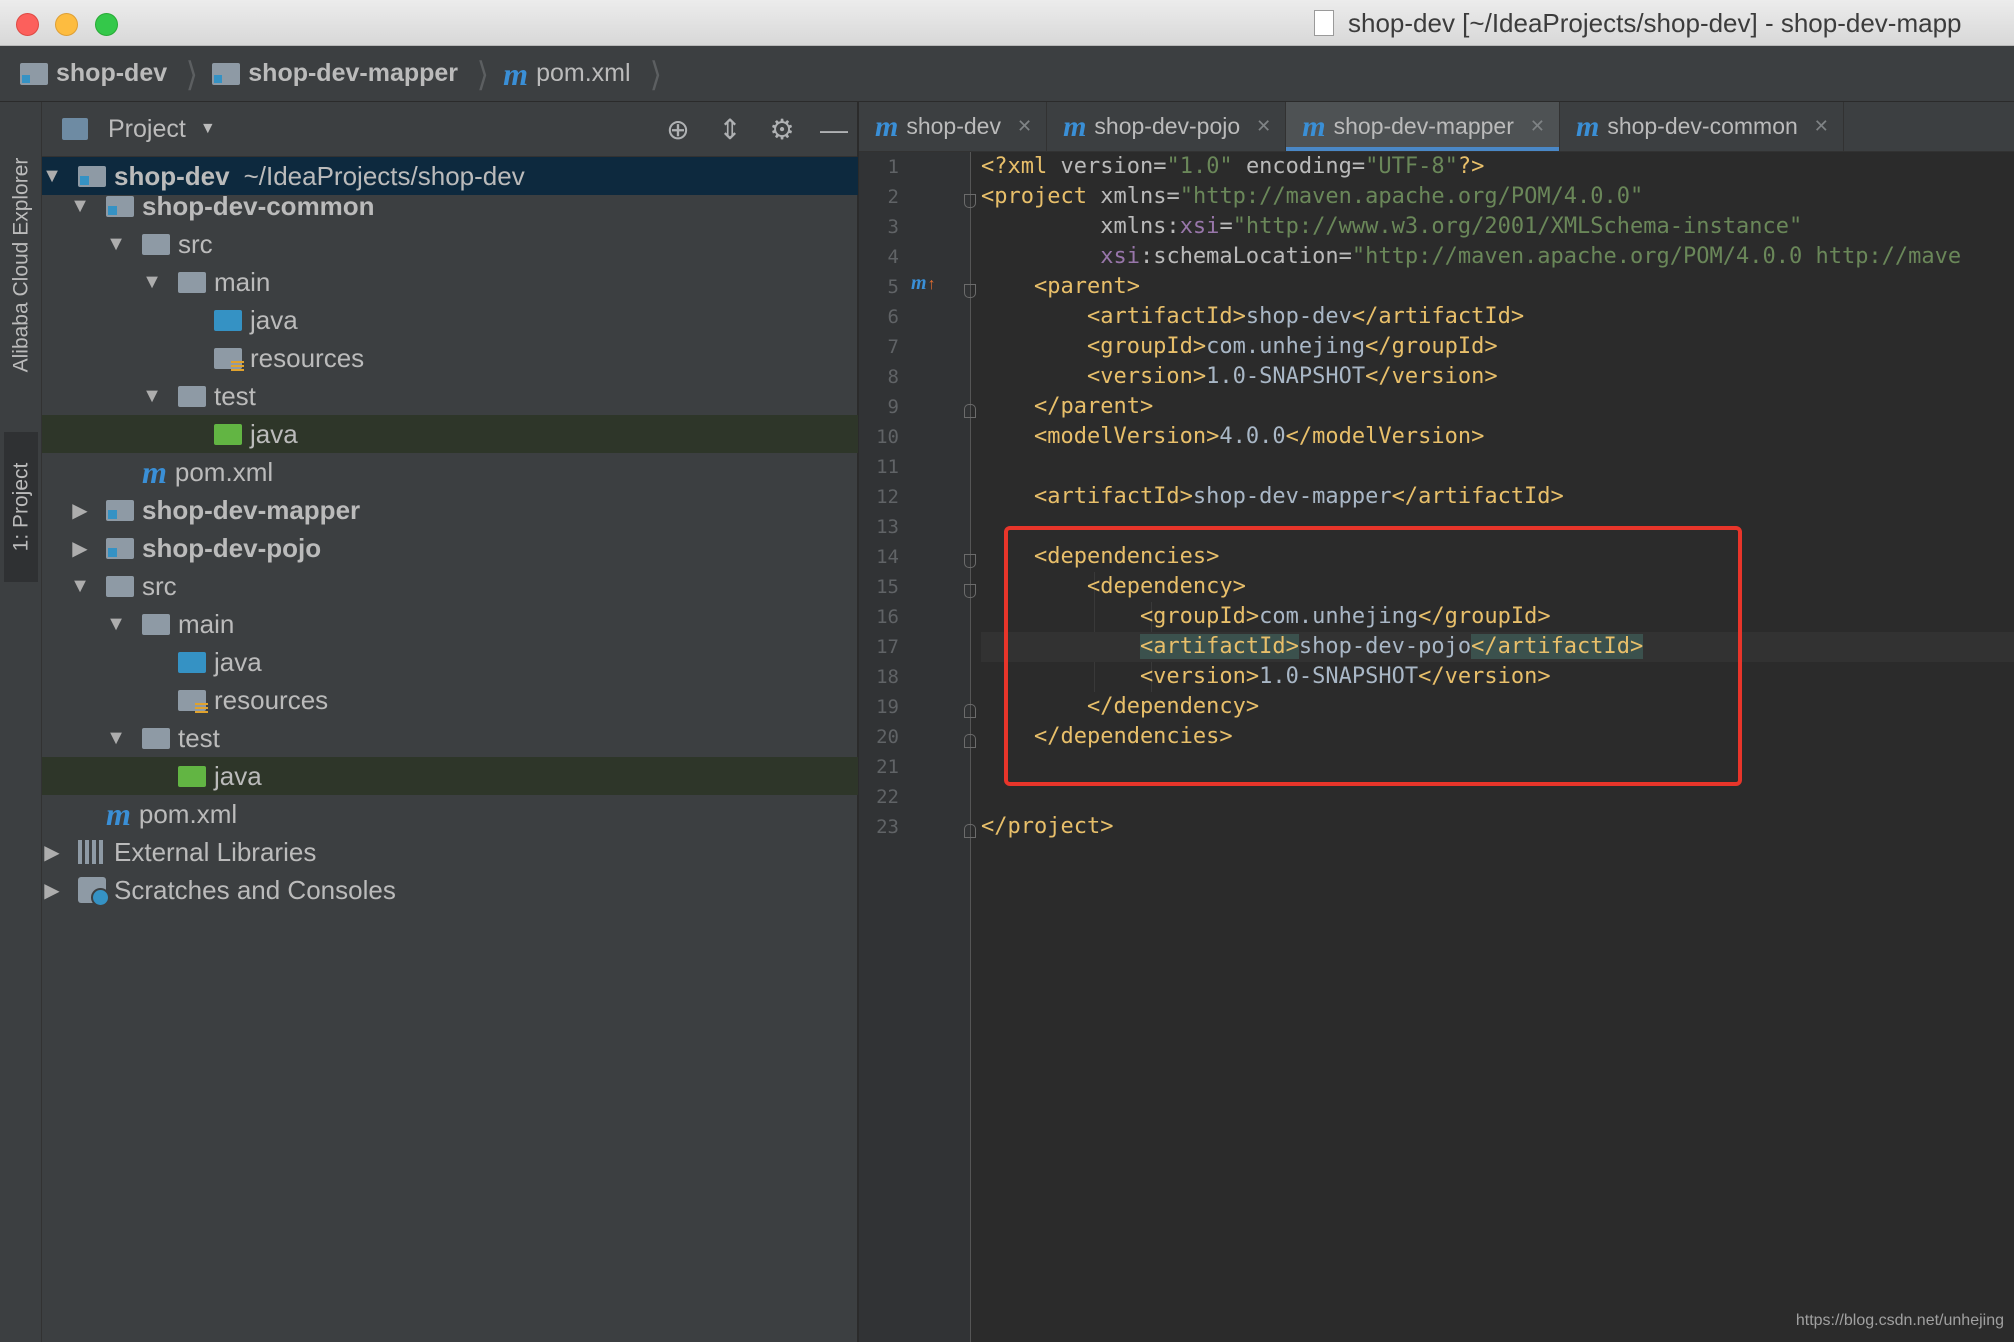 Image resolution: width=2014 pixels, height=1342 pixels. What do you see at coordinates (678, 129) in the screenshot?
I see `locate-file-icon: ⊕` at bounding box center [678, 129].